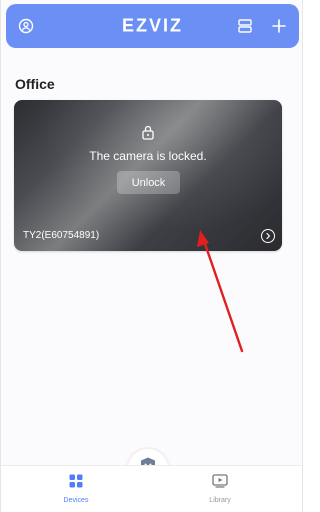 Image resolution: width=320 pixels, height=512 pixels. What do you see at coordinates (148, 156) in the screenshot?
I see `lock-message: The camera is locked.` at bounding box center [148, 156].